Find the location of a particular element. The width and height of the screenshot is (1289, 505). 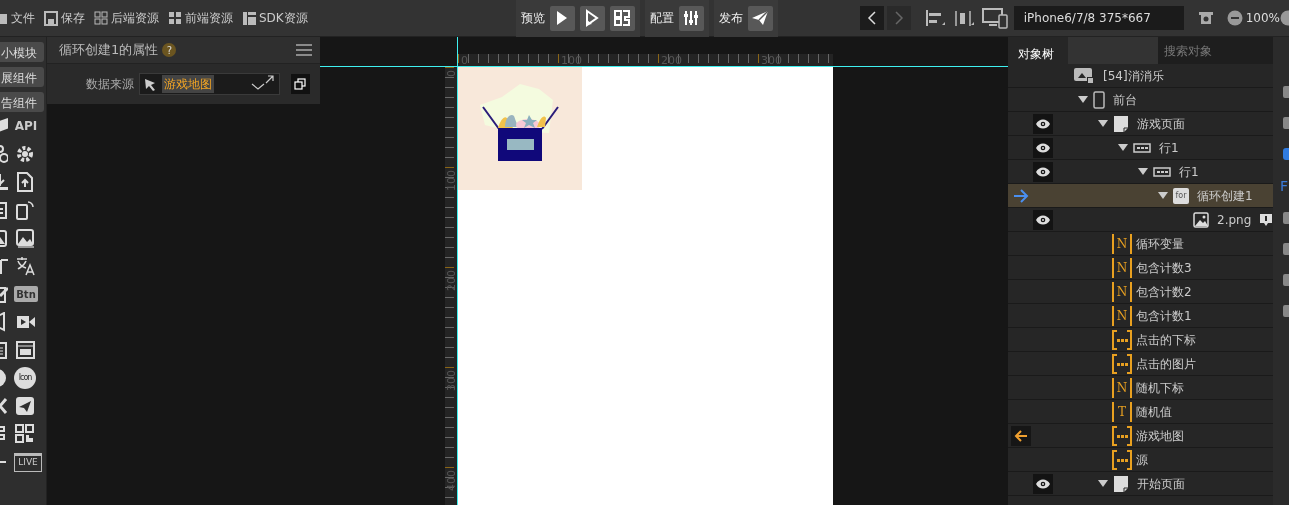

tree-row: 源 is located at coordinates (1140, 460).